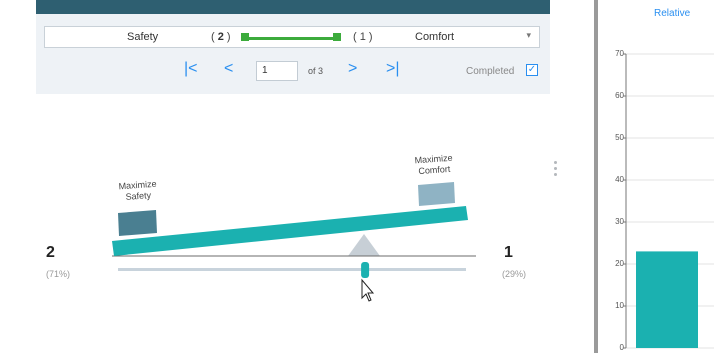  I want to click on fulcrum-icon, so click(364, 245).